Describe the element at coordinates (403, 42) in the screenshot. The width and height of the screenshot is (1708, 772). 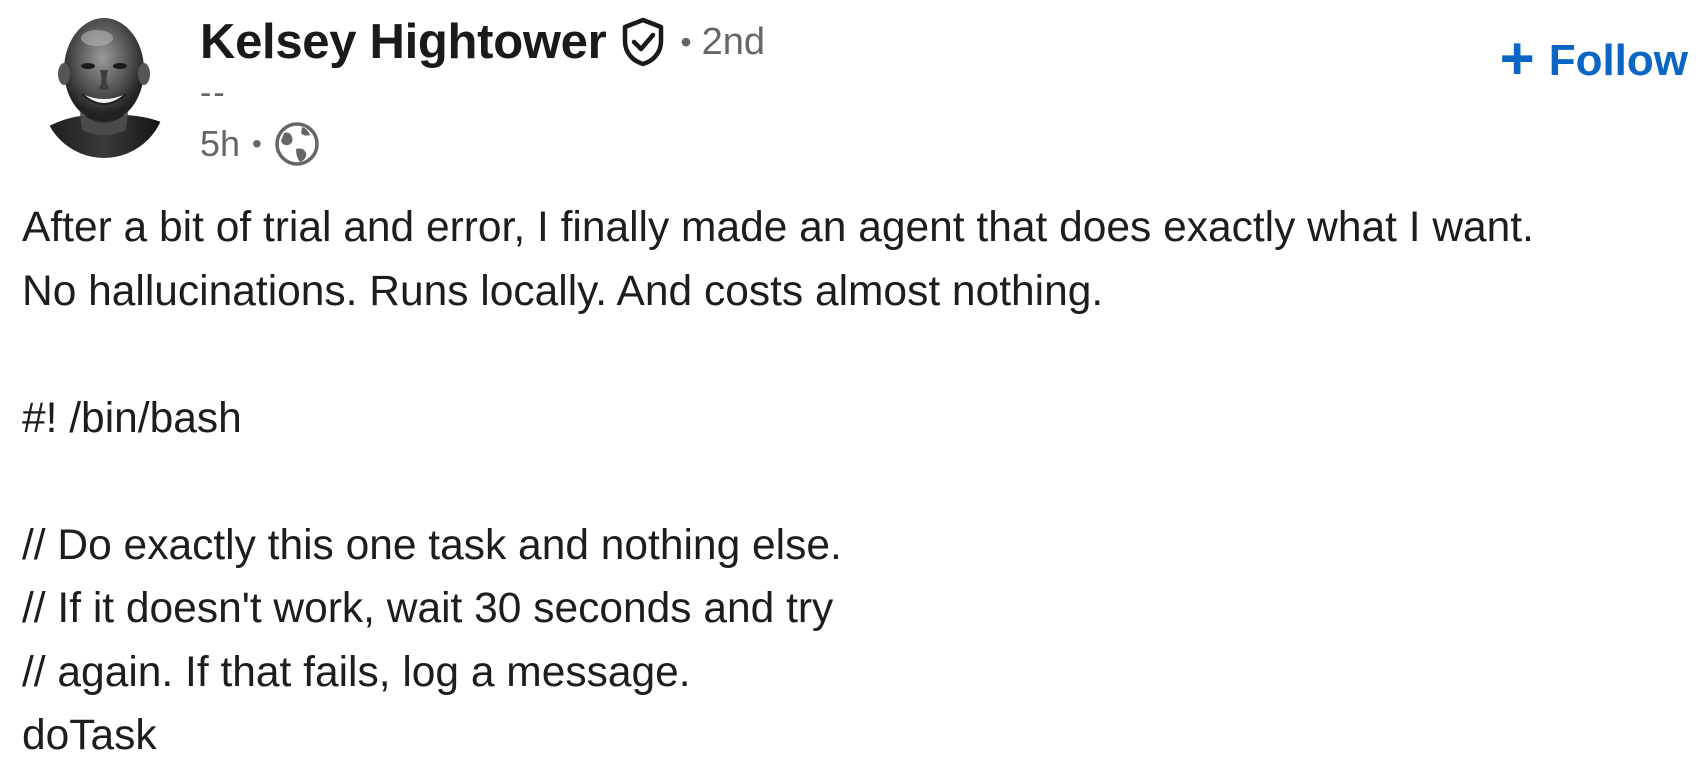
I see `author-name: Kelsey Hightower` at that location.